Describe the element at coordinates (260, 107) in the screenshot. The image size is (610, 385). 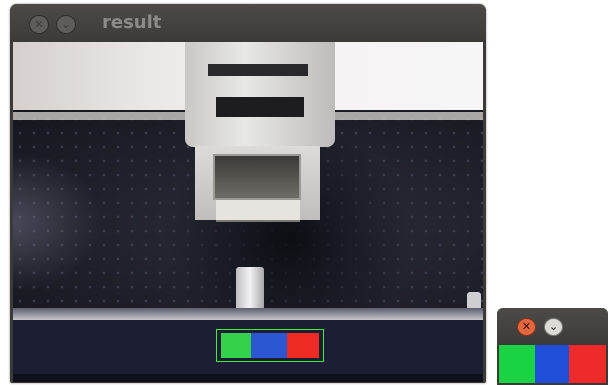
I see `robot-slot-lower` at that location.